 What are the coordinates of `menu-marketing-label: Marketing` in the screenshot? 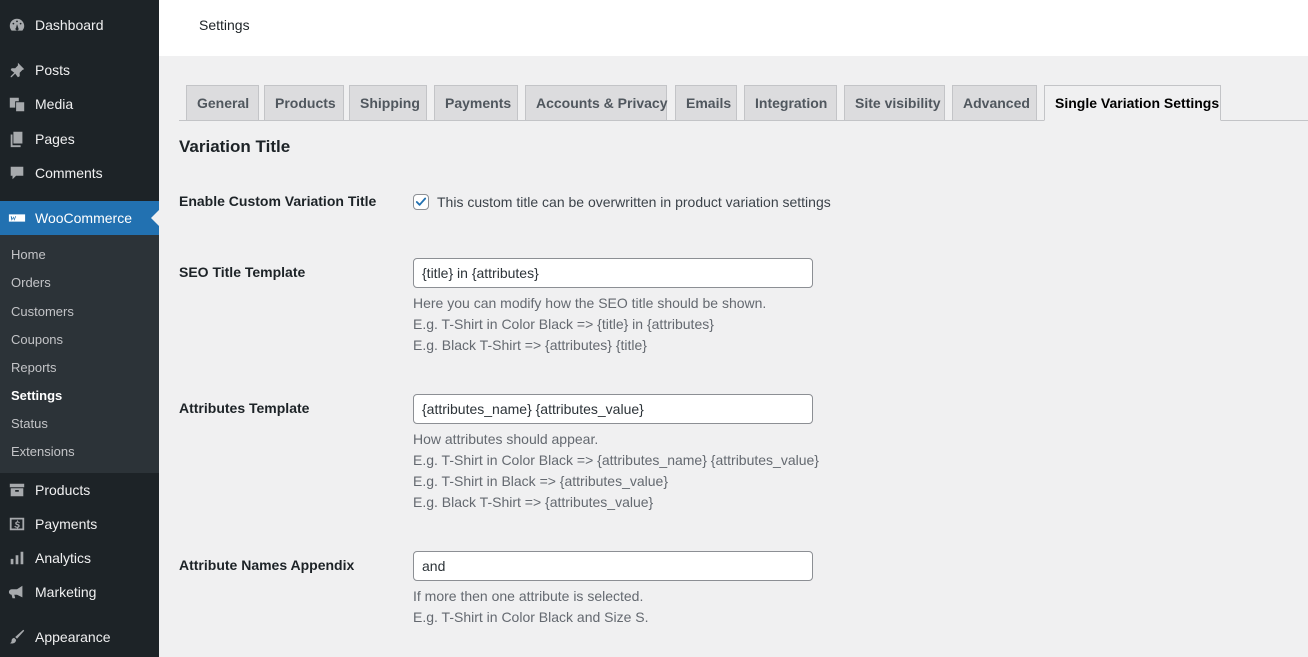 It's located at (66, 592).